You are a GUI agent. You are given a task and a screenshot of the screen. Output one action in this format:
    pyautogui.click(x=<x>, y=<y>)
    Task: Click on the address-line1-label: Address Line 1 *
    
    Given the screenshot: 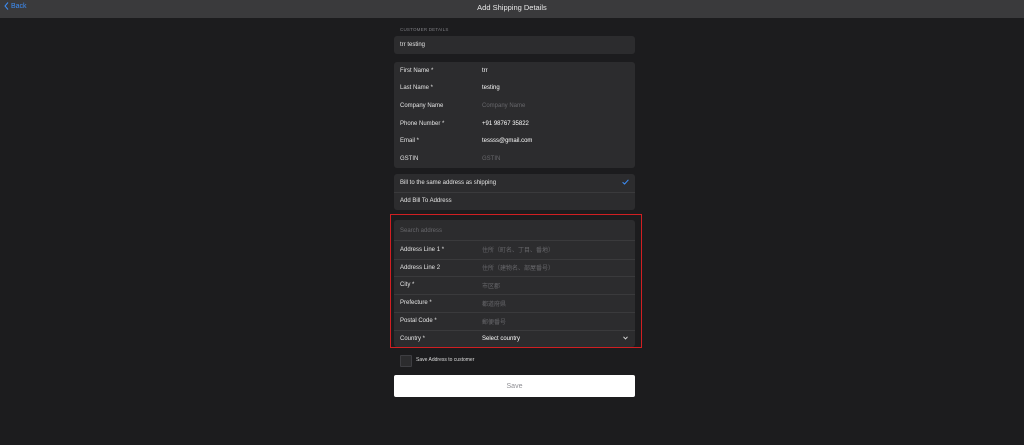 What is the action you would take?
    pyautogui.click(x=422, y=249)
    